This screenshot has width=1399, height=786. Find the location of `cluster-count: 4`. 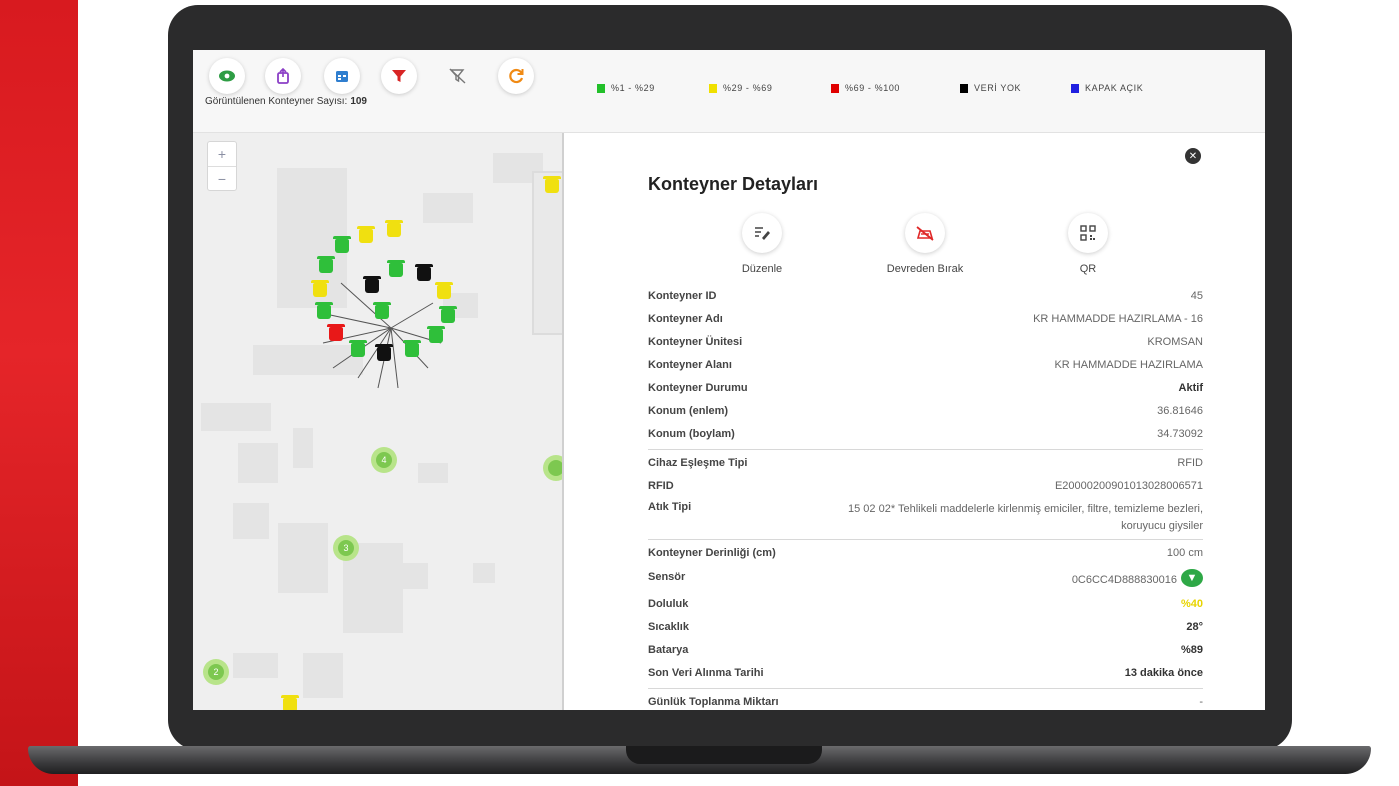

cluster-count: 4 is located at coordinates (384, 460).